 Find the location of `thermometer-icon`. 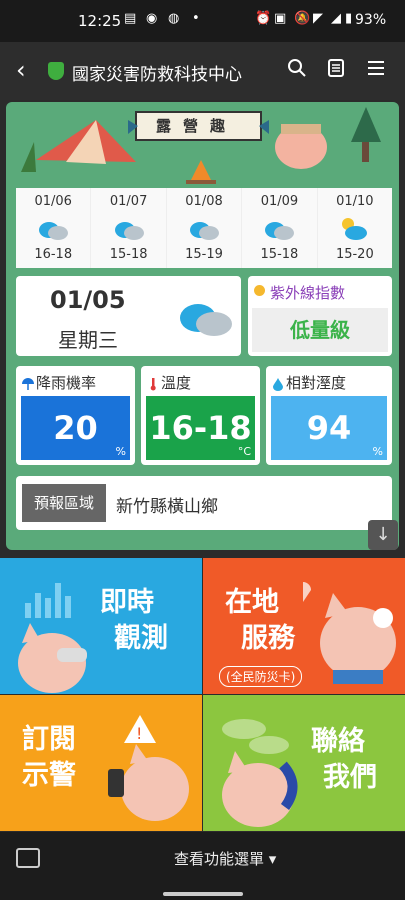

thermometer-icon is located at coordinates (153, 385).